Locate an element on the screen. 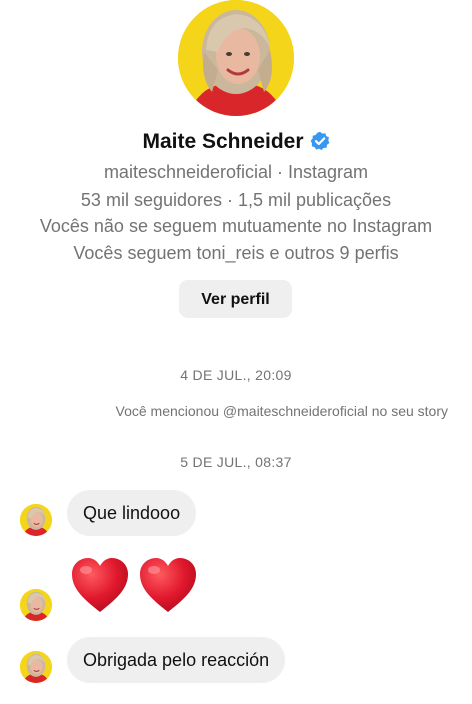 Image resolution: width=472 pixels, height=704 pixels. profile-handle-line: maiteschneideroficial · Instagram is located at coordinates (236, 172).